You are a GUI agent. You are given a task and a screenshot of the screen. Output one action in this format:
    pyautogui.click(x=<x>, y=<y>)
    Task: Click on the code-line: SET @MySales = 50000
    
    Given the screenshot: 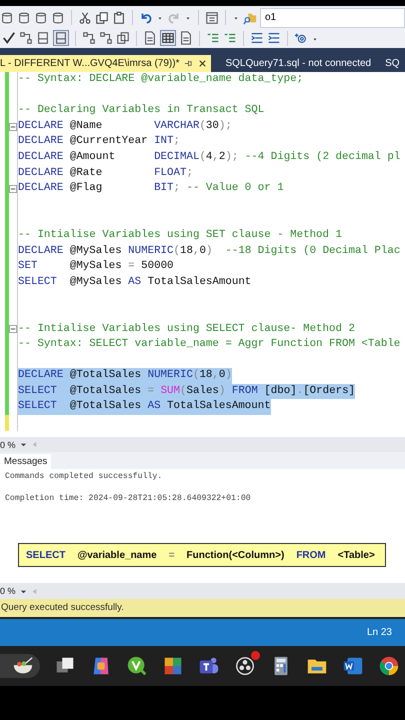 What is the action you would take?
    pyautogui.click(x=96, y=266)
    